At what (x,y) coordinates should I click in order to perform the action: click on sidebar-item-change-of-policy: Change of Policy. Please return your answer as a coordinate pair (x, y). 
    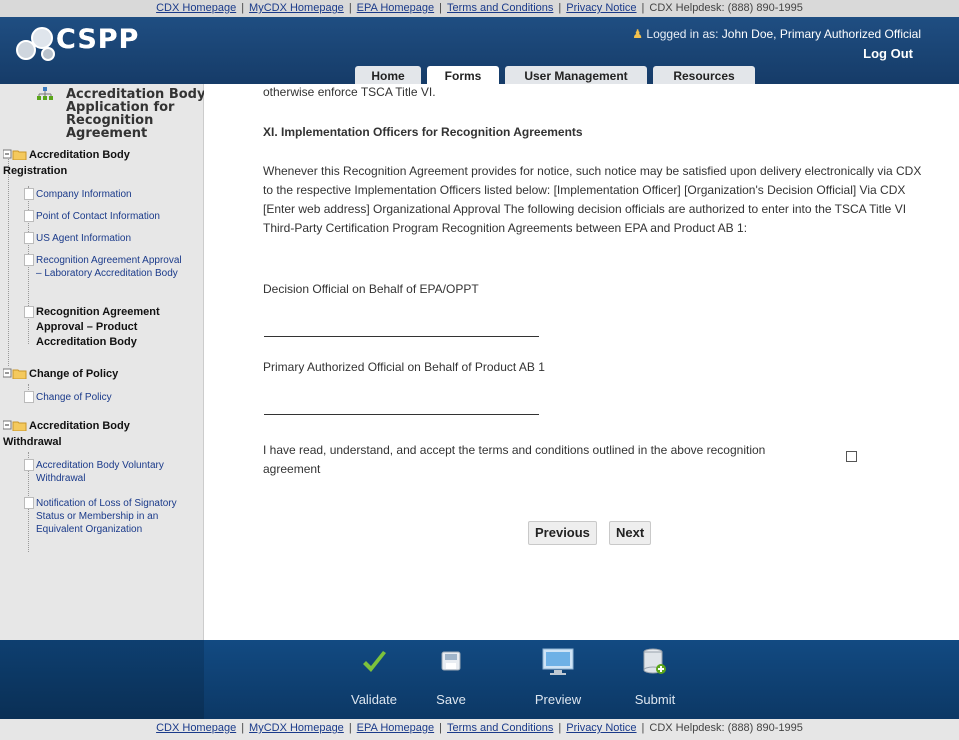
    Looking at the image, I should click on (74, 397).